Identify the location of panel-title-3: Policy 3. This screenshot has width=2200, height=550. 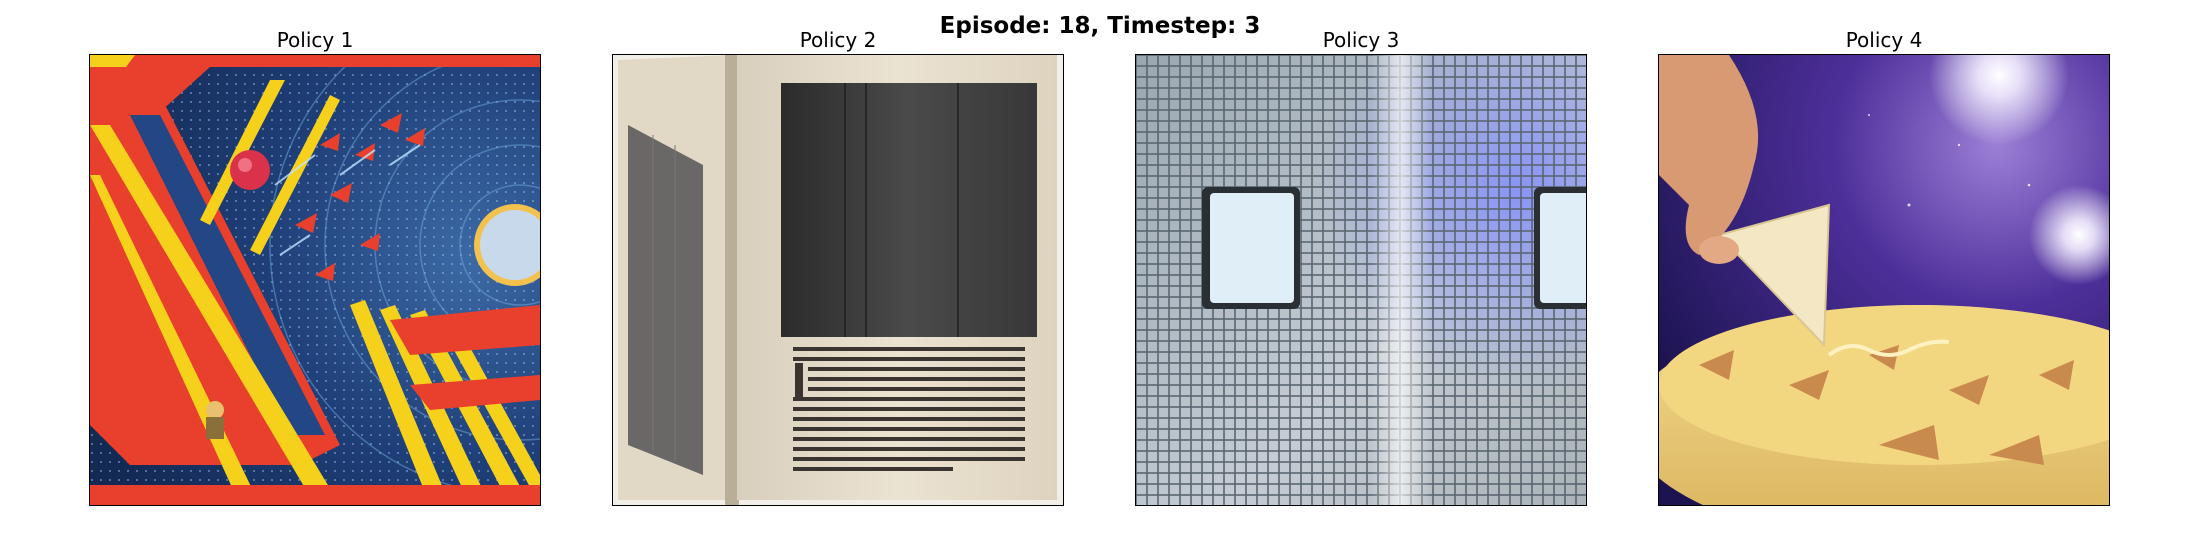
(1361, 40).